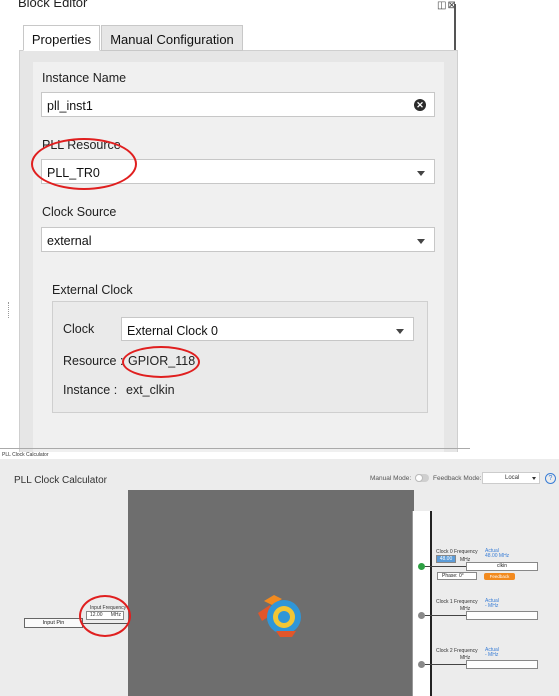 The image size is (559, 696). I want to click on clock-2-name-input, so click(502, 664).